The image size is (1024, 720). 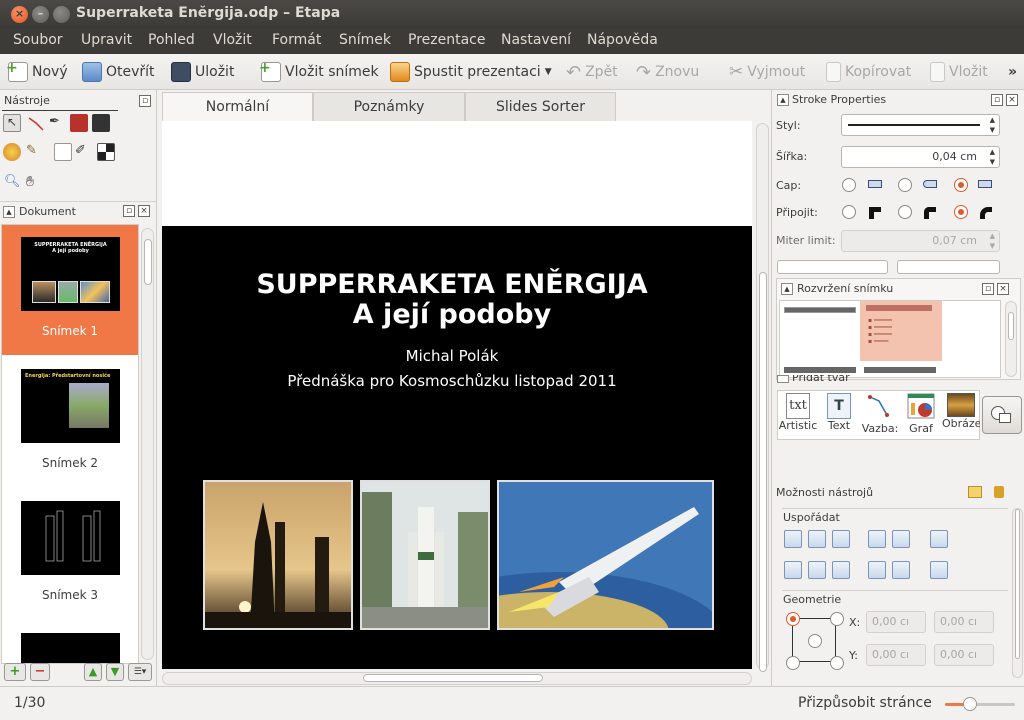 I want to click on anchor-center, so click(x=815, y=641).